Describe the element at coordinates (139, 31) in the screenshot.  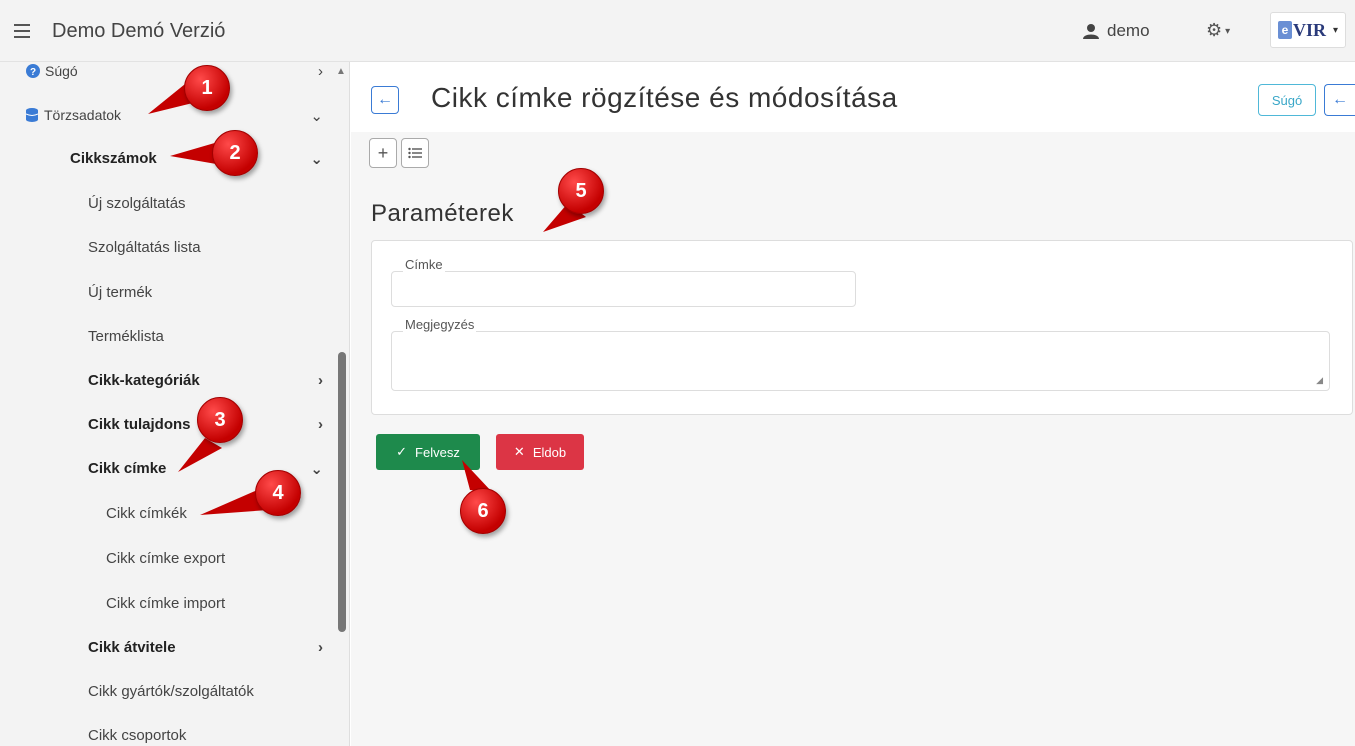
I see `app-title: Demo Demó Verzió` at that location.